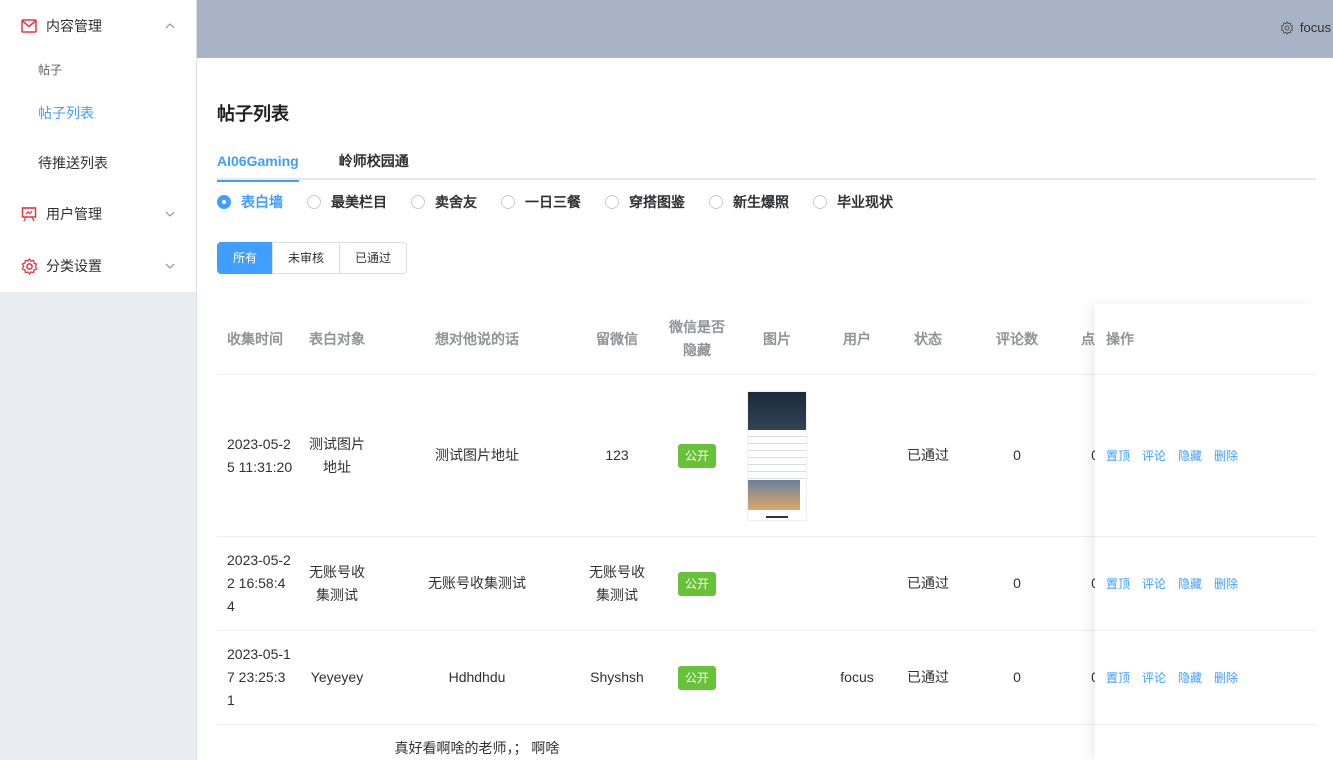  I want to click on col-header-image: 图片, so click(777, 338).